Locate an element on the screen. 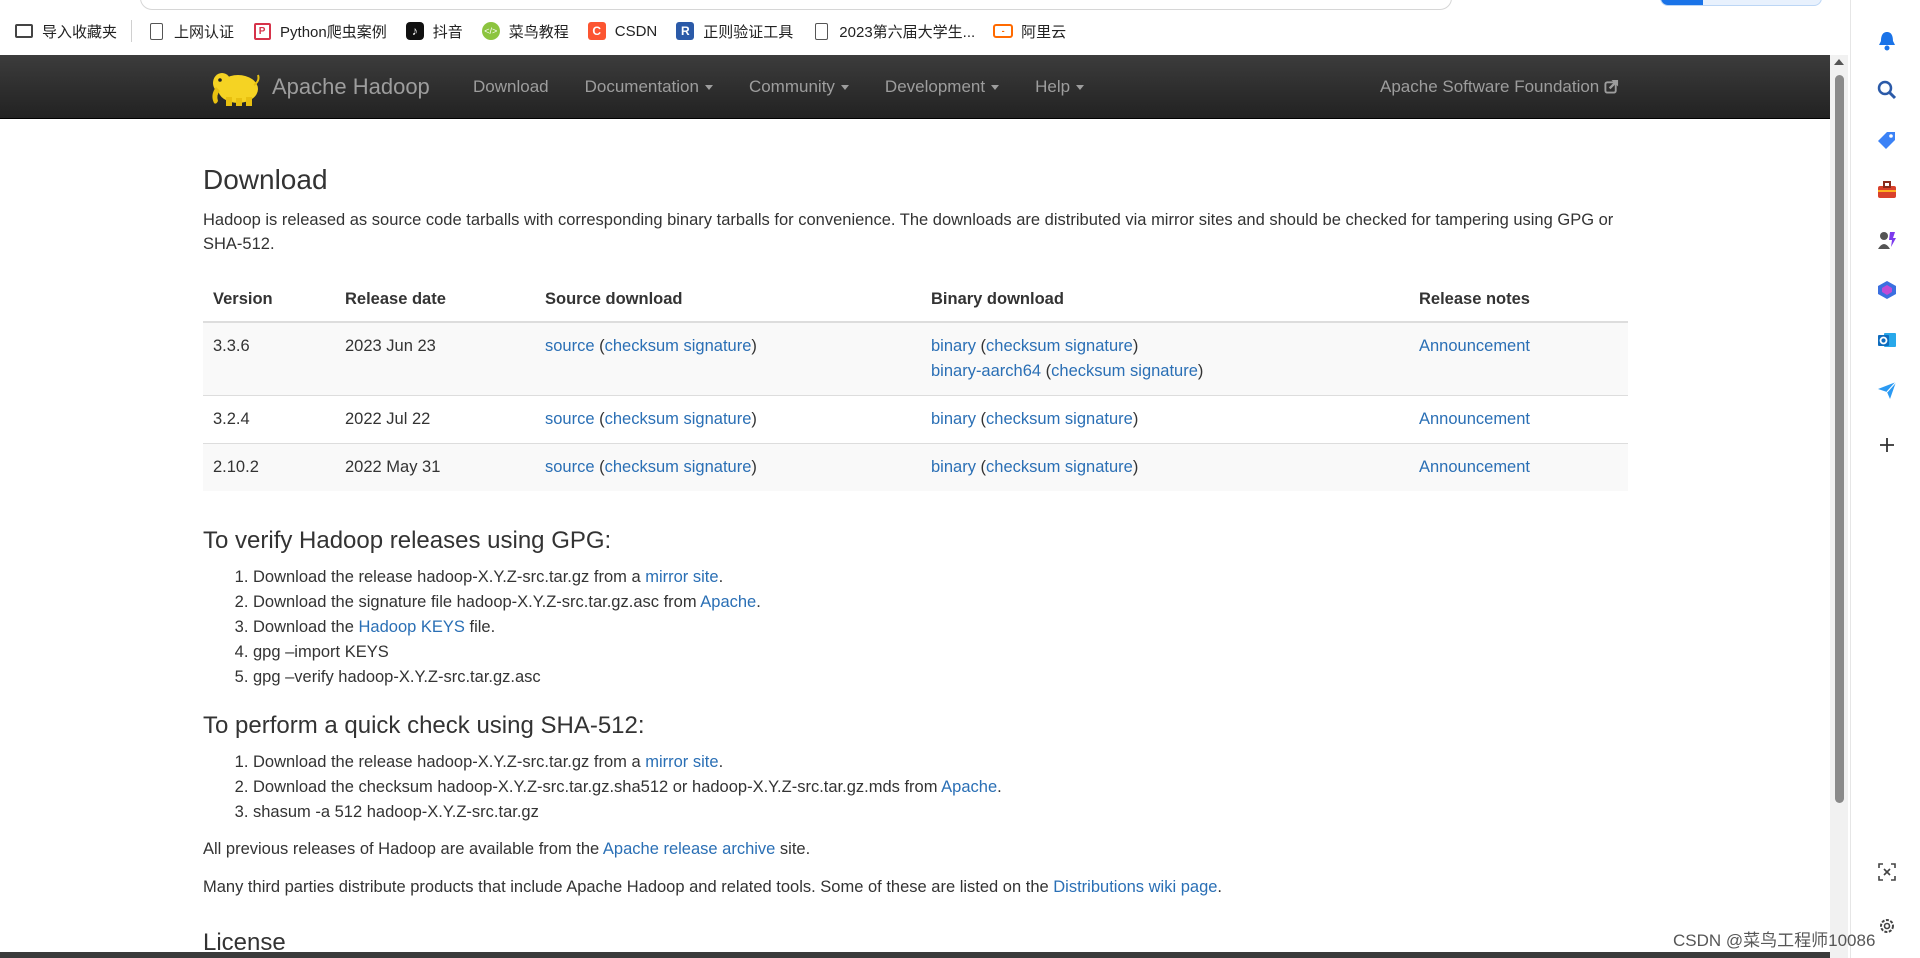 This screenshot has width=1920, height=958. bookmark-python: P Python爬虫案例 is located at coordinates (319, 31).